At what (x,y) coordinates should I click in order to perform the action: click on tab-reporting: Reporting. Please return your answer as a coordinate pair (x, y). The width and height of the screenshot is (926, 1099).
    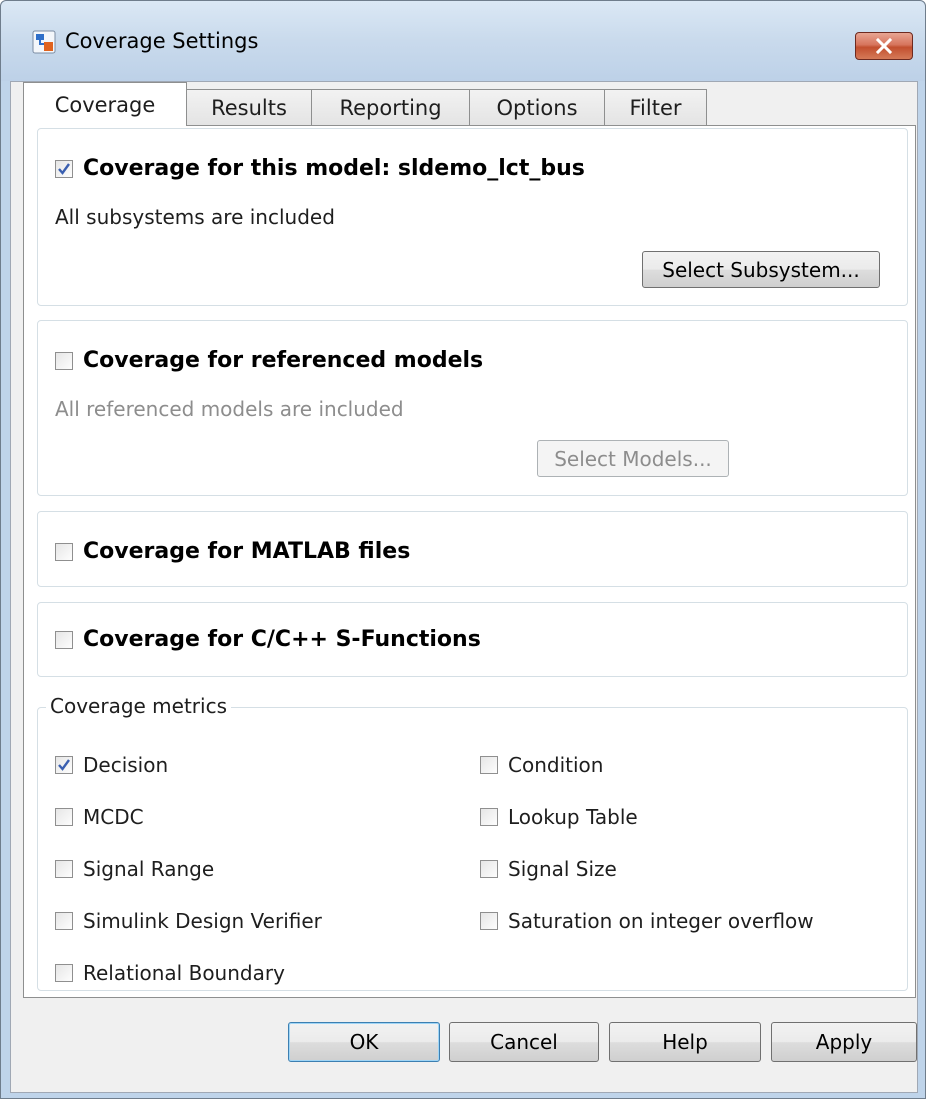
    Looking at the image, I should click on (390, 107).